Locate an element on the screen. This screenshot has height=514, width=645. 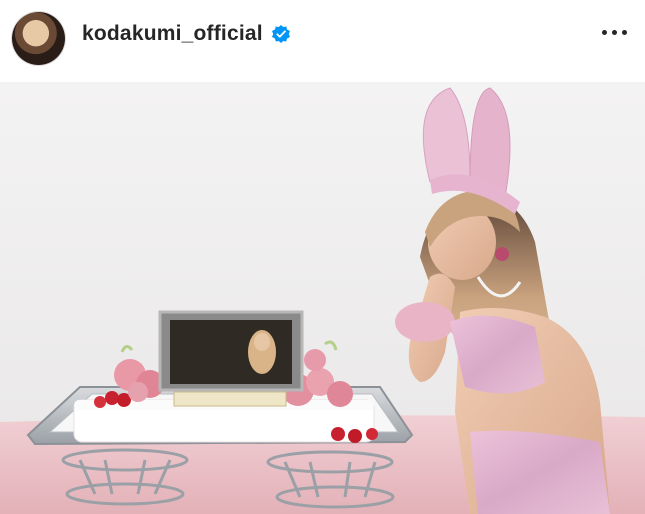
profile-avatar is located at coordinates (38, 38).